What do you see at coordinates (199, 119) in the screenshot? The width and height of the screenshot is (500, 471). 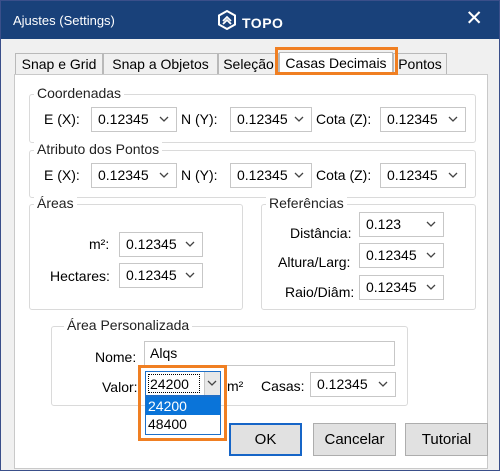 I see `coord-n-label: N (Y):` at bounding box center [199, 119].